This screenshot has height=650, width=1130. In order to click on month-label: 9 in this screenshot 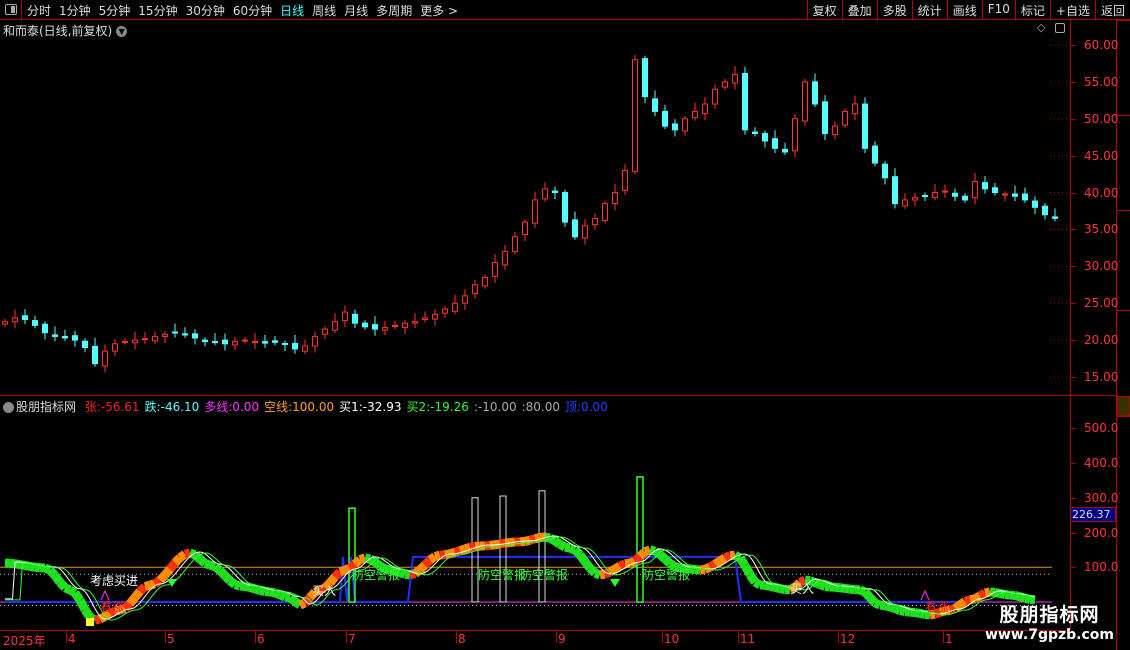, I will do `click(562, 639)`.